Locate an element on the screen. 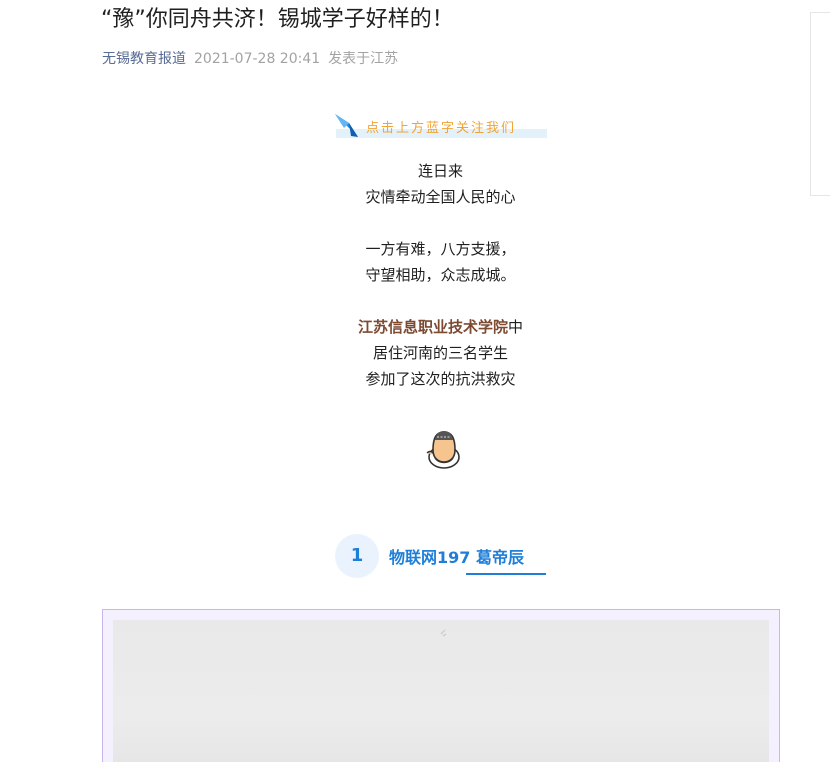  school-suffix: 中 is located at coordinates (516, 327).